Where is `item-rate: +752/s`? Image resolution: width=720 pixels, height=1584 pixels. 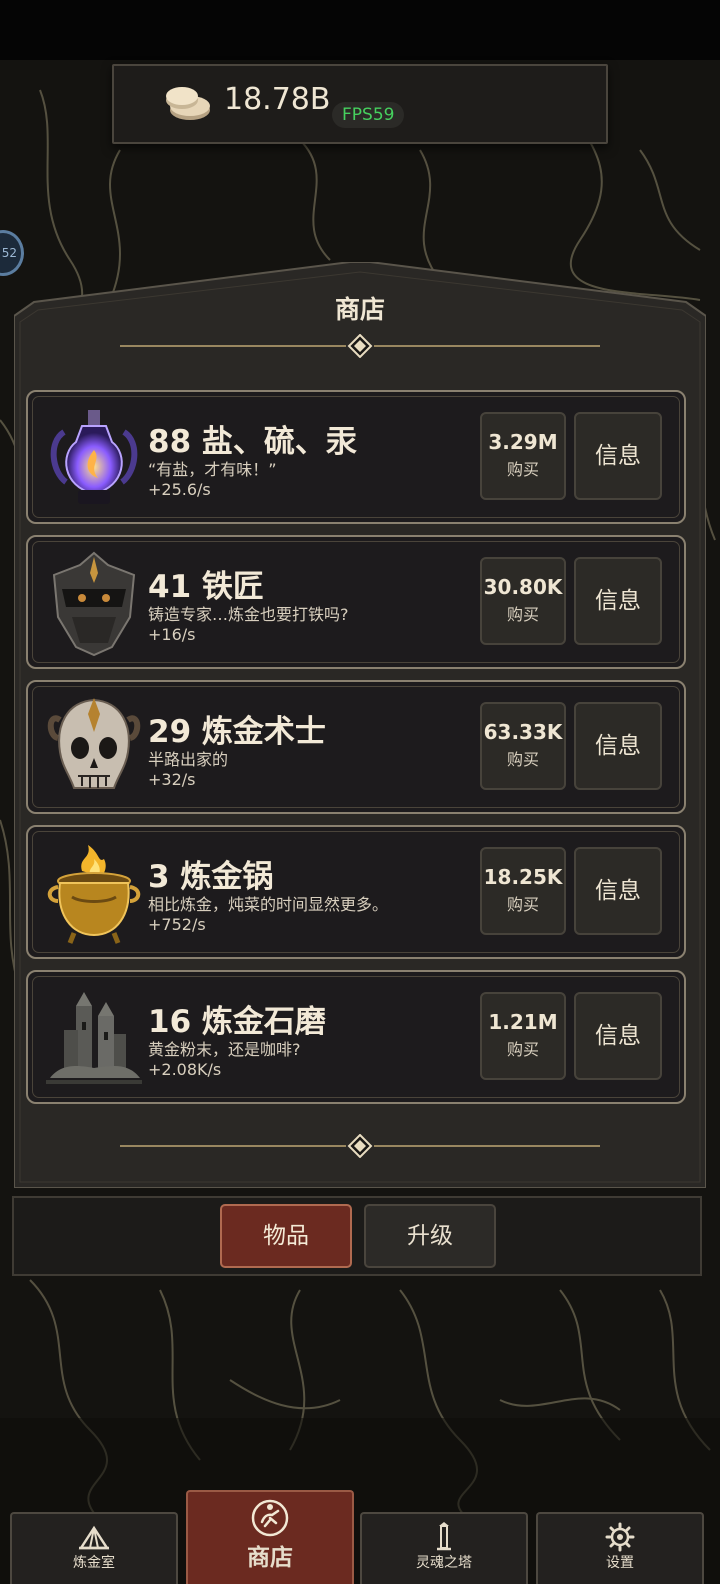
item-rate: +752/s is located at coordinates (177, 924).